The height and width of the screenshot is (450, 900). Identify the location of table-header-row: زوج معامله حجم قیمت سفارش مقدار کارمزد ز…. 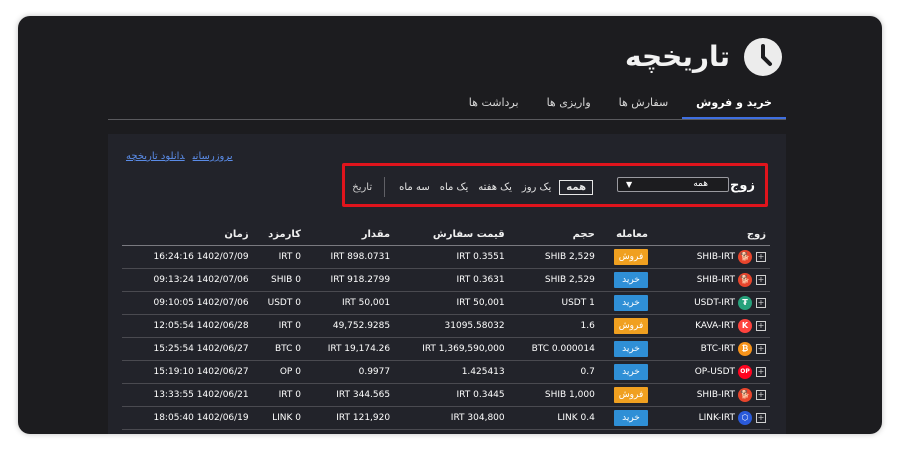
(446, 234).